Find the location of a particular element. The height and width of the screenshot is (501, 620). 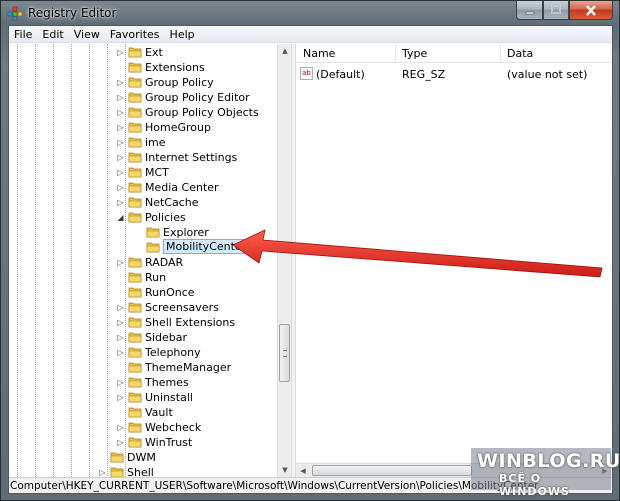

tree-node-label: HomeGroup is located at coordinates (178, 127).